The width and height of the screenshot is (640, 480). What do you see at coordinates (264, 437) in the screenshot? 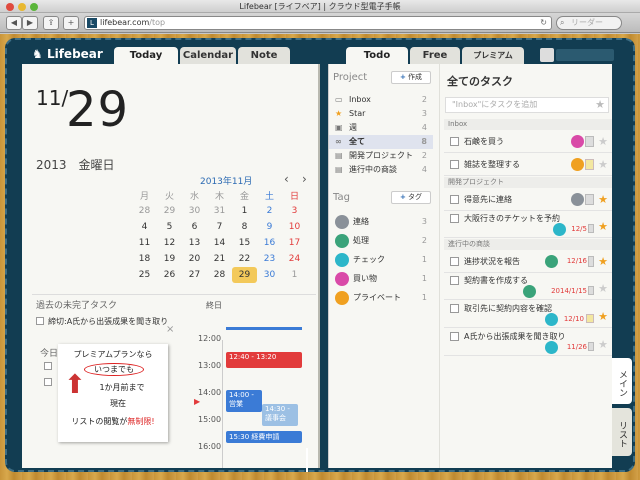
I see `event-1530: 15:30 経費申請` at bounding box center [264, 437].